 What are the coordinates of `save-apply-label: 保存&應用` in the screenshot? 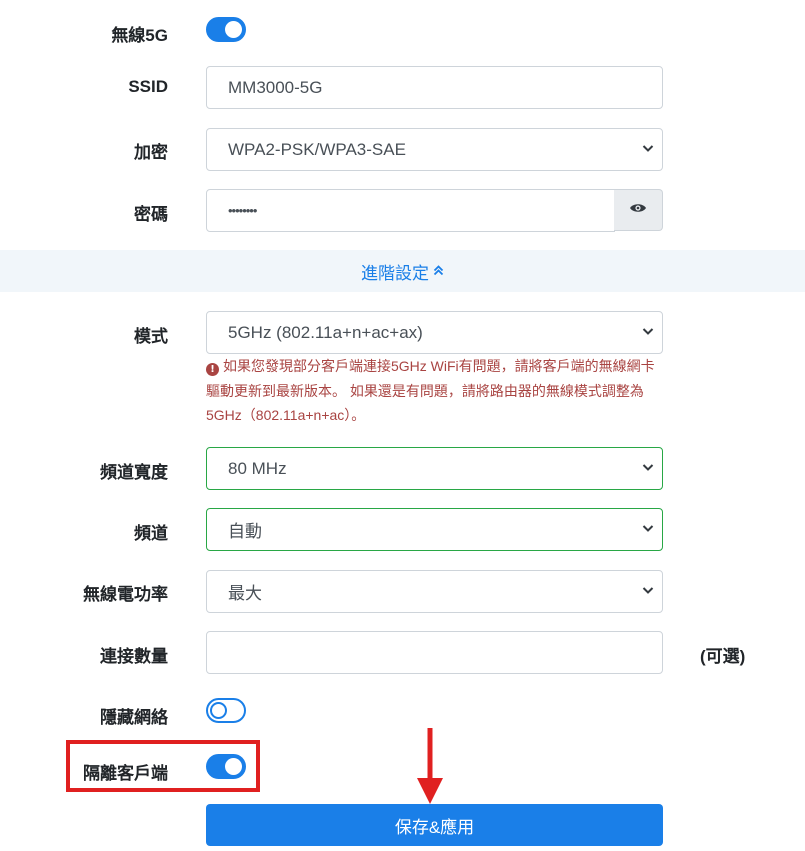 It's located at (434, 827).